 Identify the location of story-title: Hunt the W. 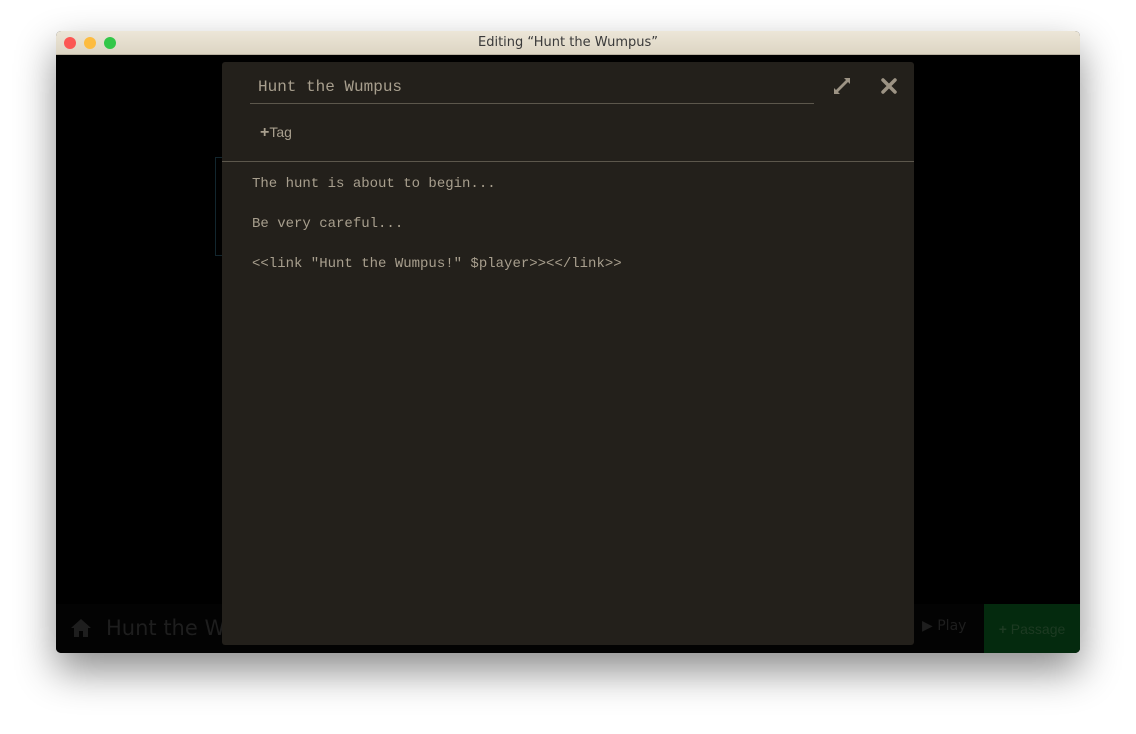
(166, 628).